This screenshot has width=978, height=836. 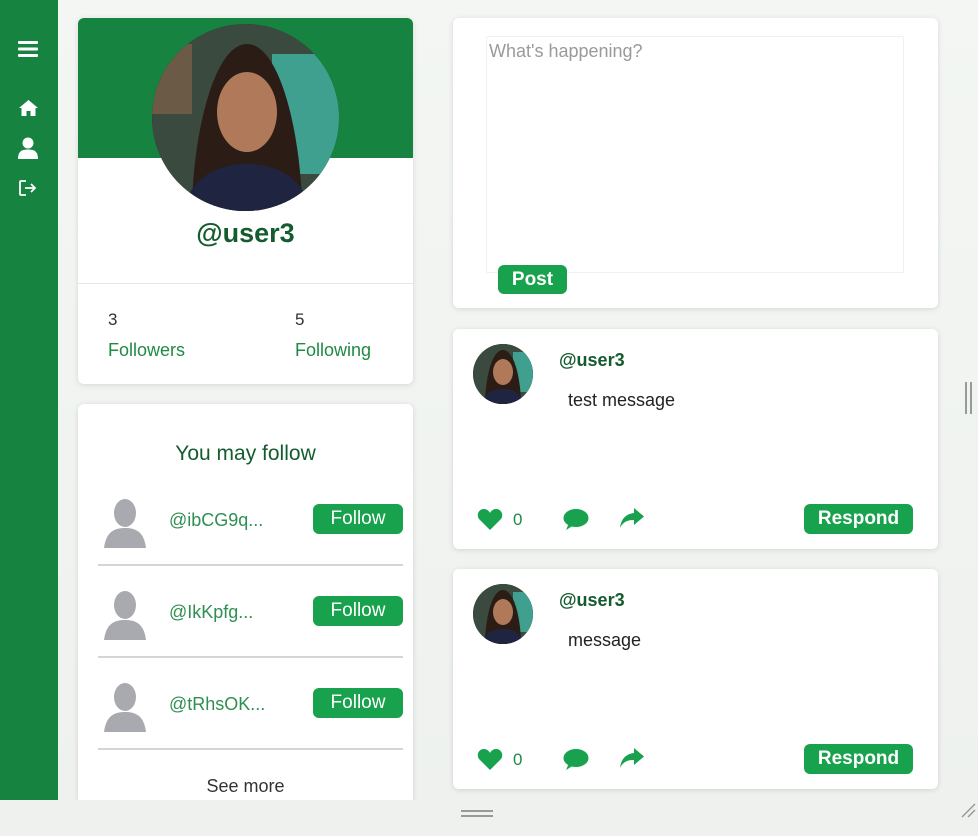 What do you see at coordinates (245, 117) in the screenshot?
I see `profile-avatar` at bounding box center [245, 117].